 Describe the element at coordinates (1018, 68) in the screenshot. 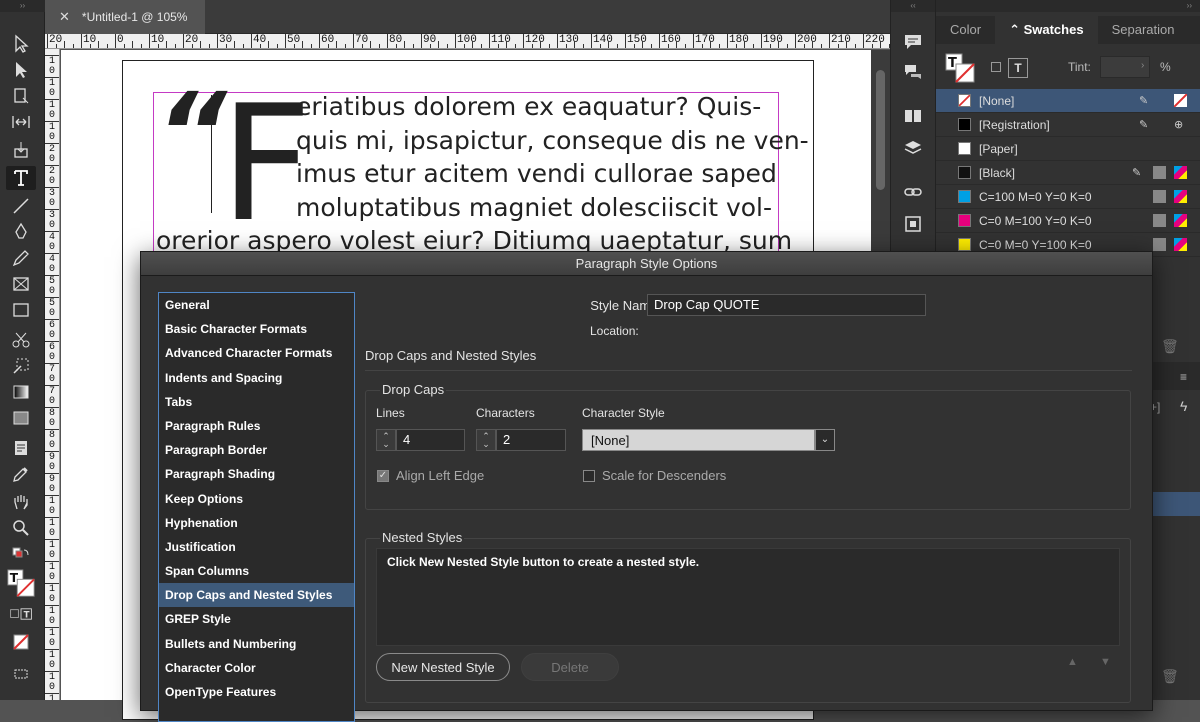

I see `text-toggle-icon: T` at that location.